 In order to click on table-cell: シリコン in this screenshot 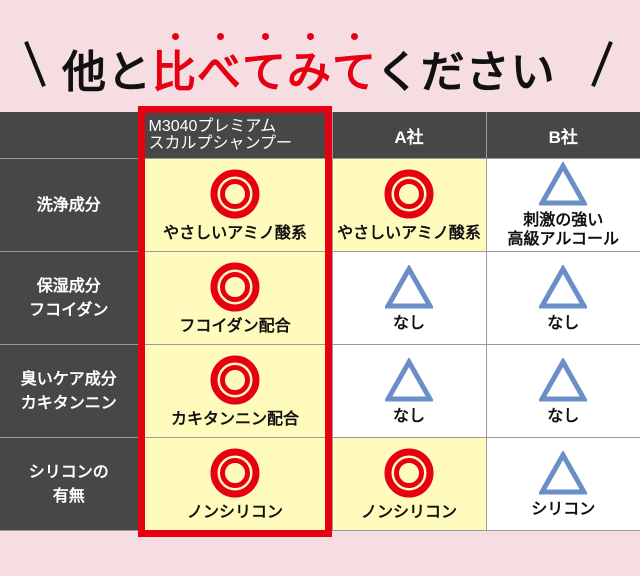, I will do `click(562, 484)`.